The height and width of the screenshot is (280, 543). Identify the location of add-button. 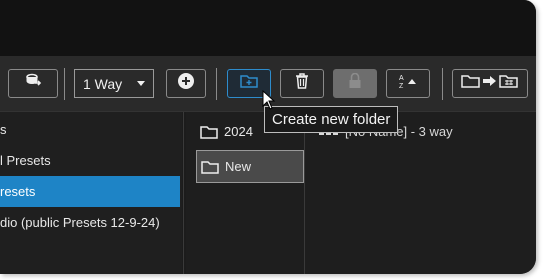
(186, 83).